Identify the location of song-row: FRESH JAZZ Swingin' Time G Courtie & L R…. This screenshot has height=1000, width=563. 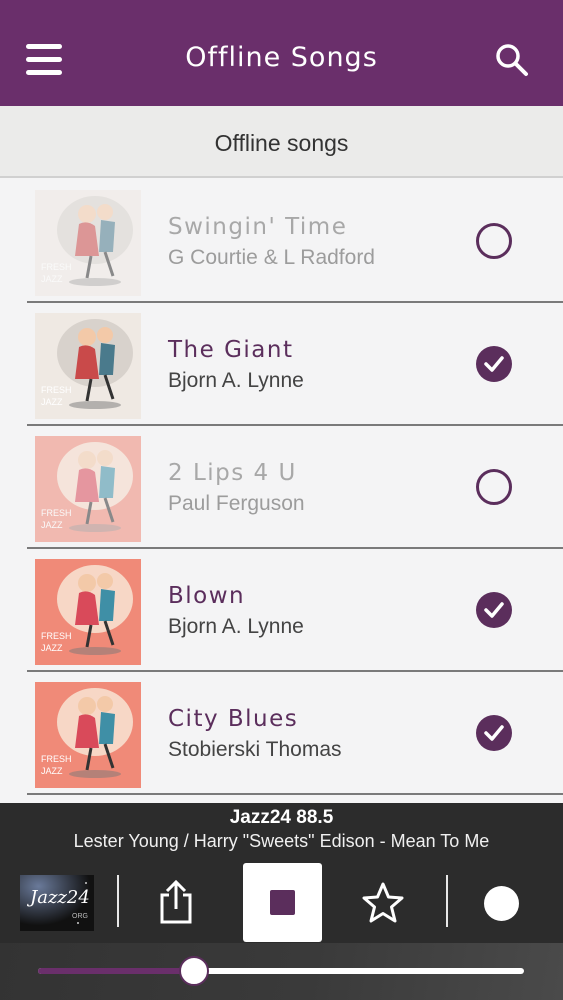
(295, 241).